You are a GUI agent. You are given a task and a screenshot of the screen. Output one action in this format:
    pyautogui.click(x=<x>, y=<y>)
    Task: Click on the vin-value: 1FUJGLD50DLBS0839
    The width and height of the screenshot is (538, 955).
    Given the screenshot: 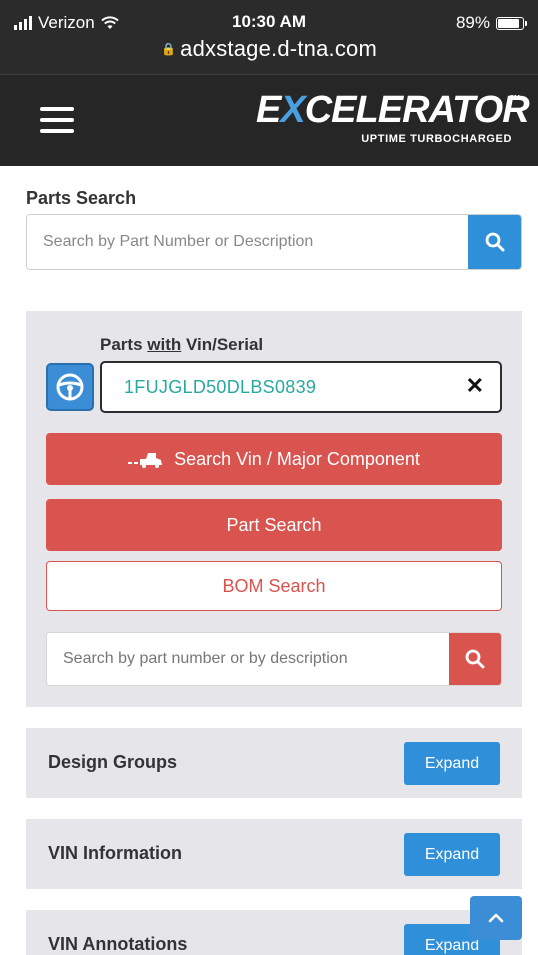 What is the action you would take?
    pyautogui.click(x=220, y=387)
    